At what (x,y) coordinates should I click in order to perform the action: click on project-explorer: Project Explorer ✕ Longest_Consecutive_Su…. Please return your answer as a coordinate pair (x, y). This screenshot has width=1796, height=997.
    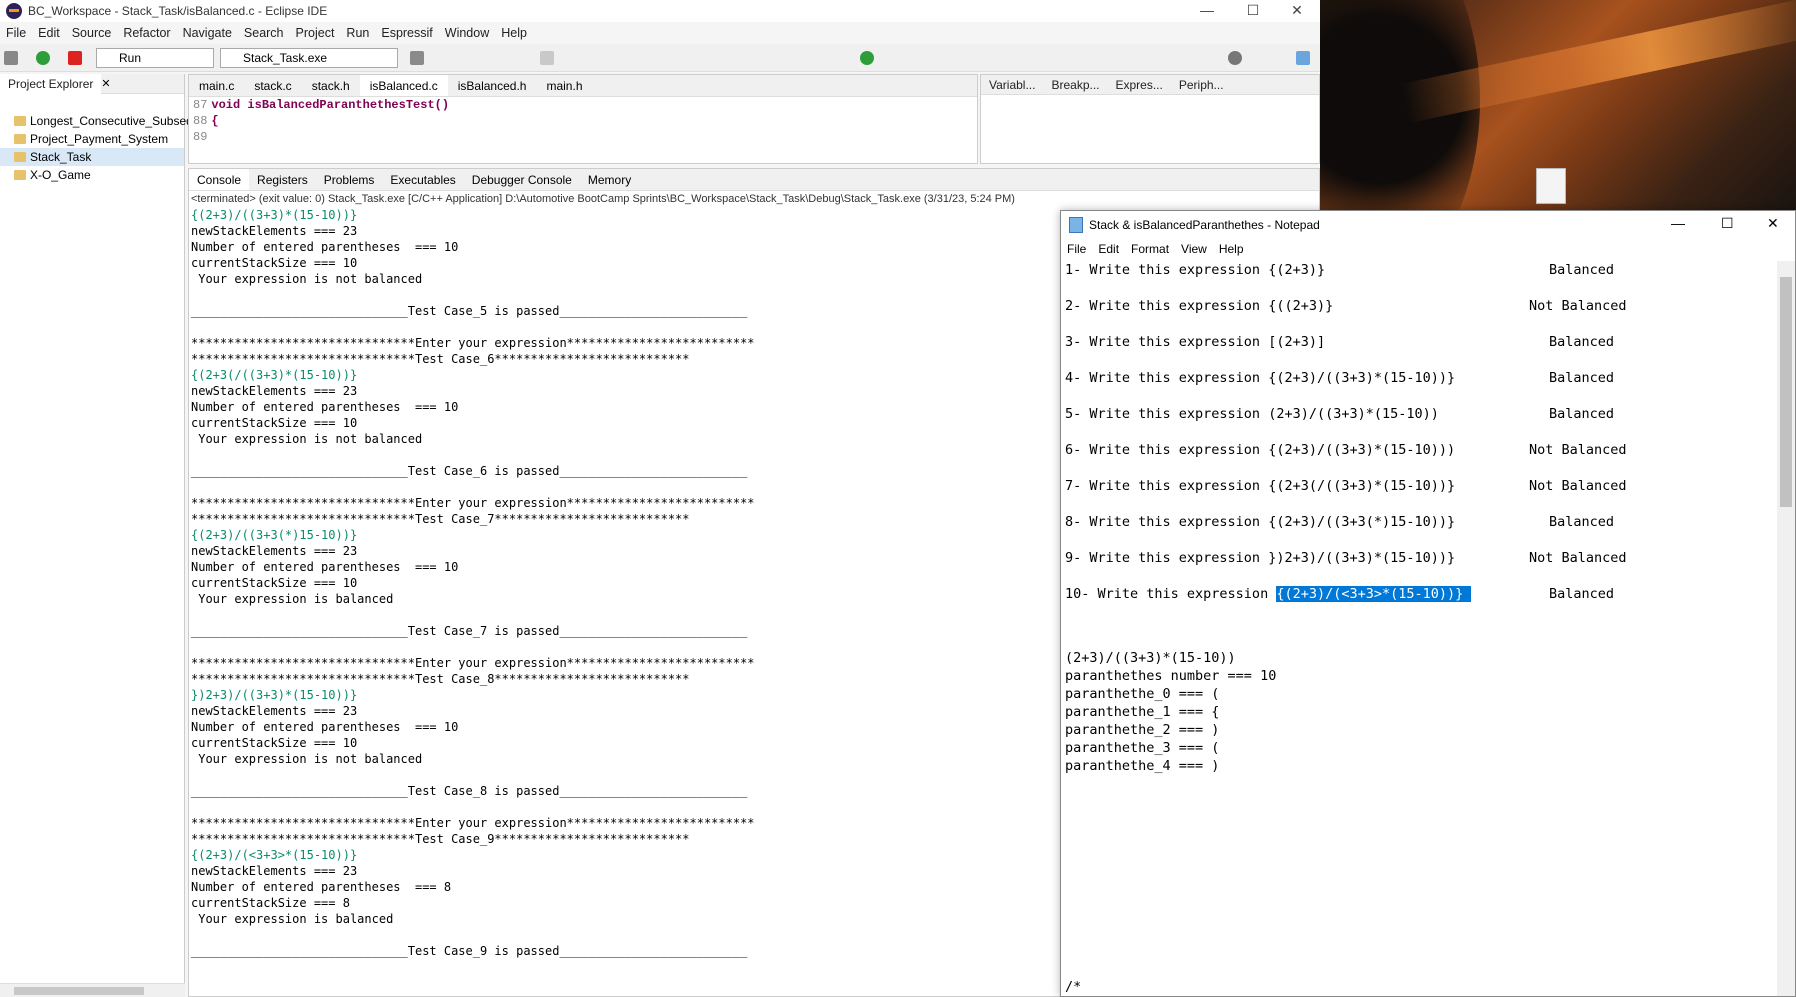
    Looking at the image, I should click on (96, 535).